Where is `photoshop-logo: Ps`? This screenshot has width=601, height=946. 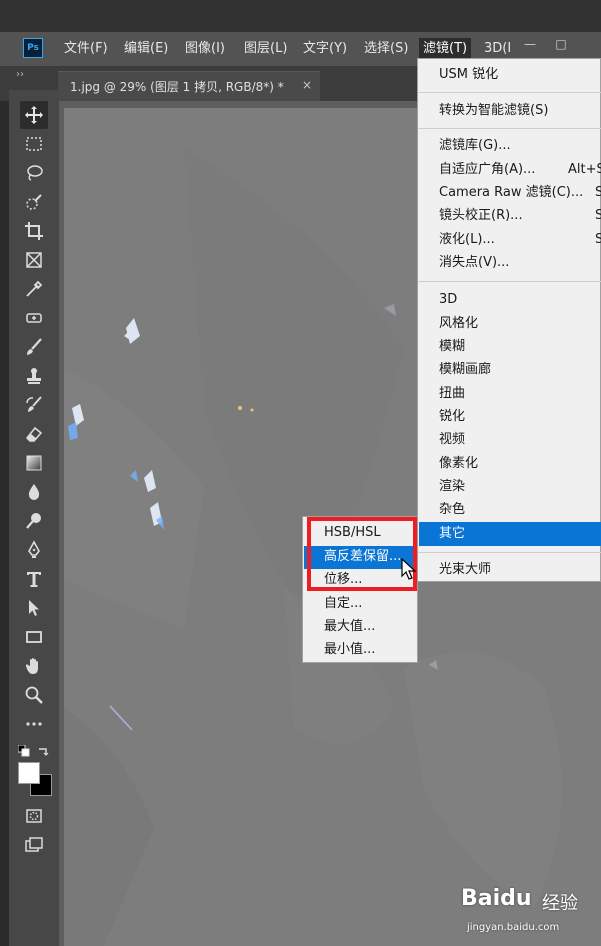 photoshop-logo: Ps is located at coordinates (33, 48).